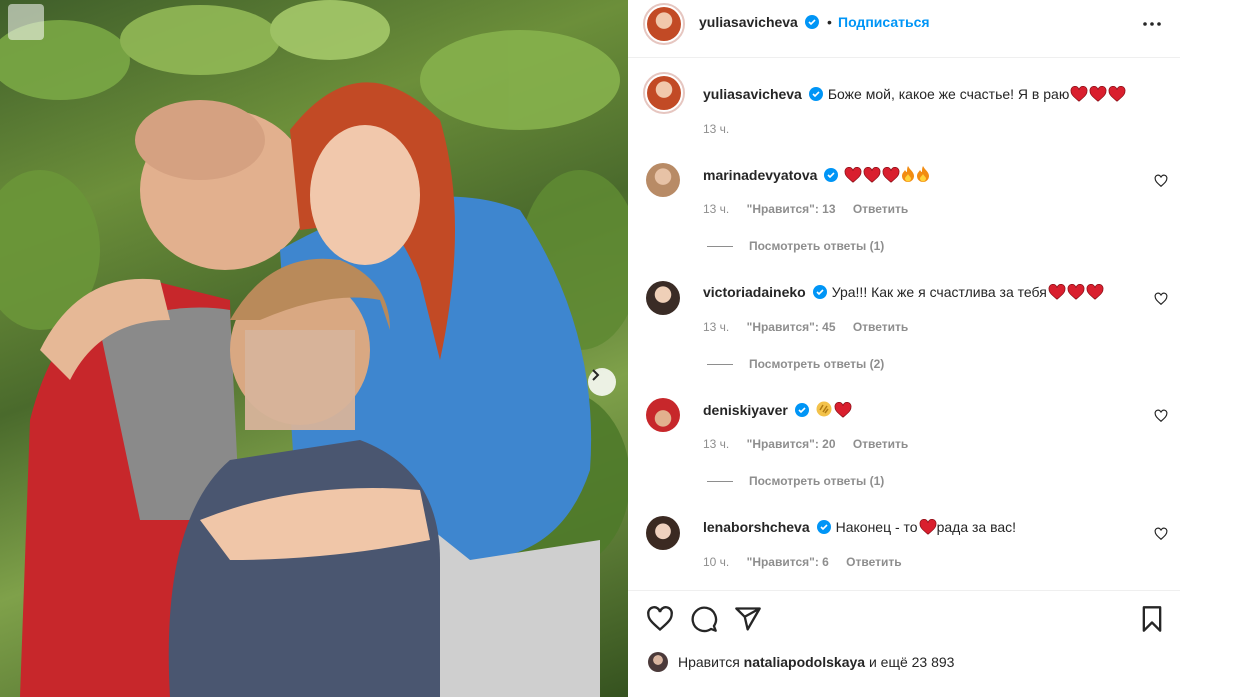 The image size is (1240, 697). What do you see at coordinates (756, 527) in the screenshot?
I see `comment-username: lenaborshcheva` at bounding box center [756, 527].